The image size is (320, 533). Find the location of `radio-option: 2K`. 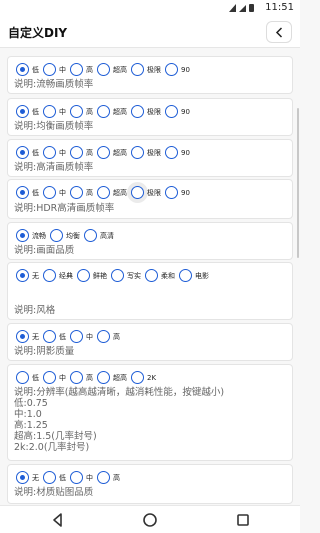

radio-option: 2K is located at coordinates (143, 377).